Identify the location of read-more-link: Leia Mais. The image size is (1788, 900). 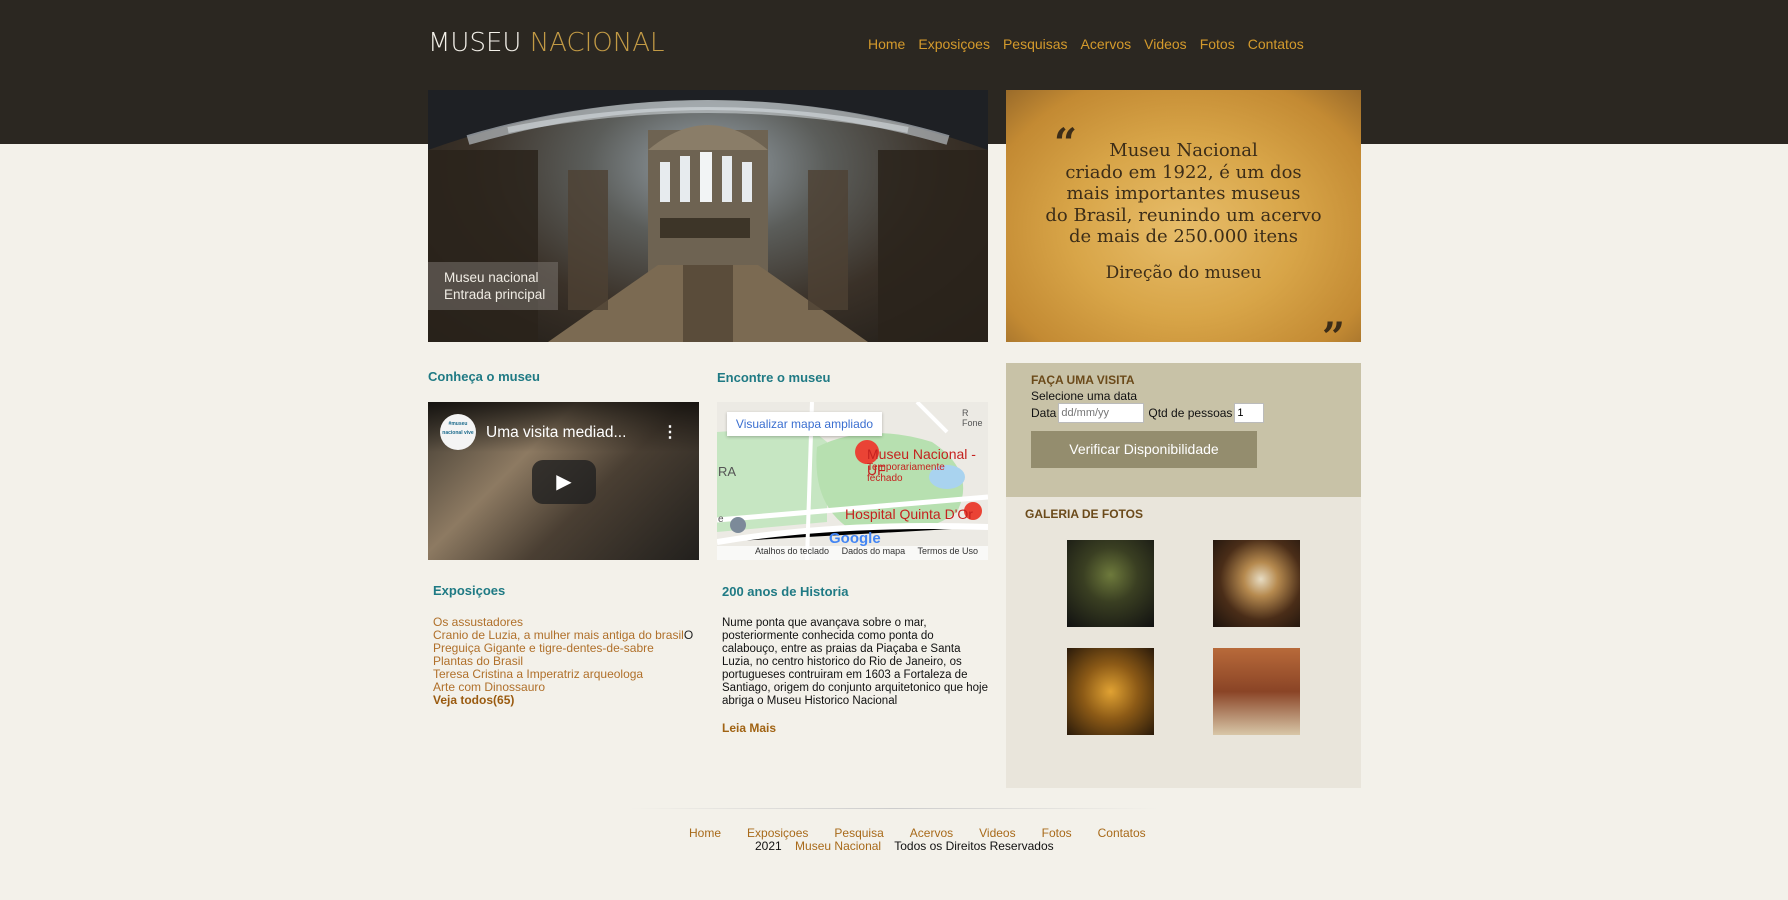
(749, 728).